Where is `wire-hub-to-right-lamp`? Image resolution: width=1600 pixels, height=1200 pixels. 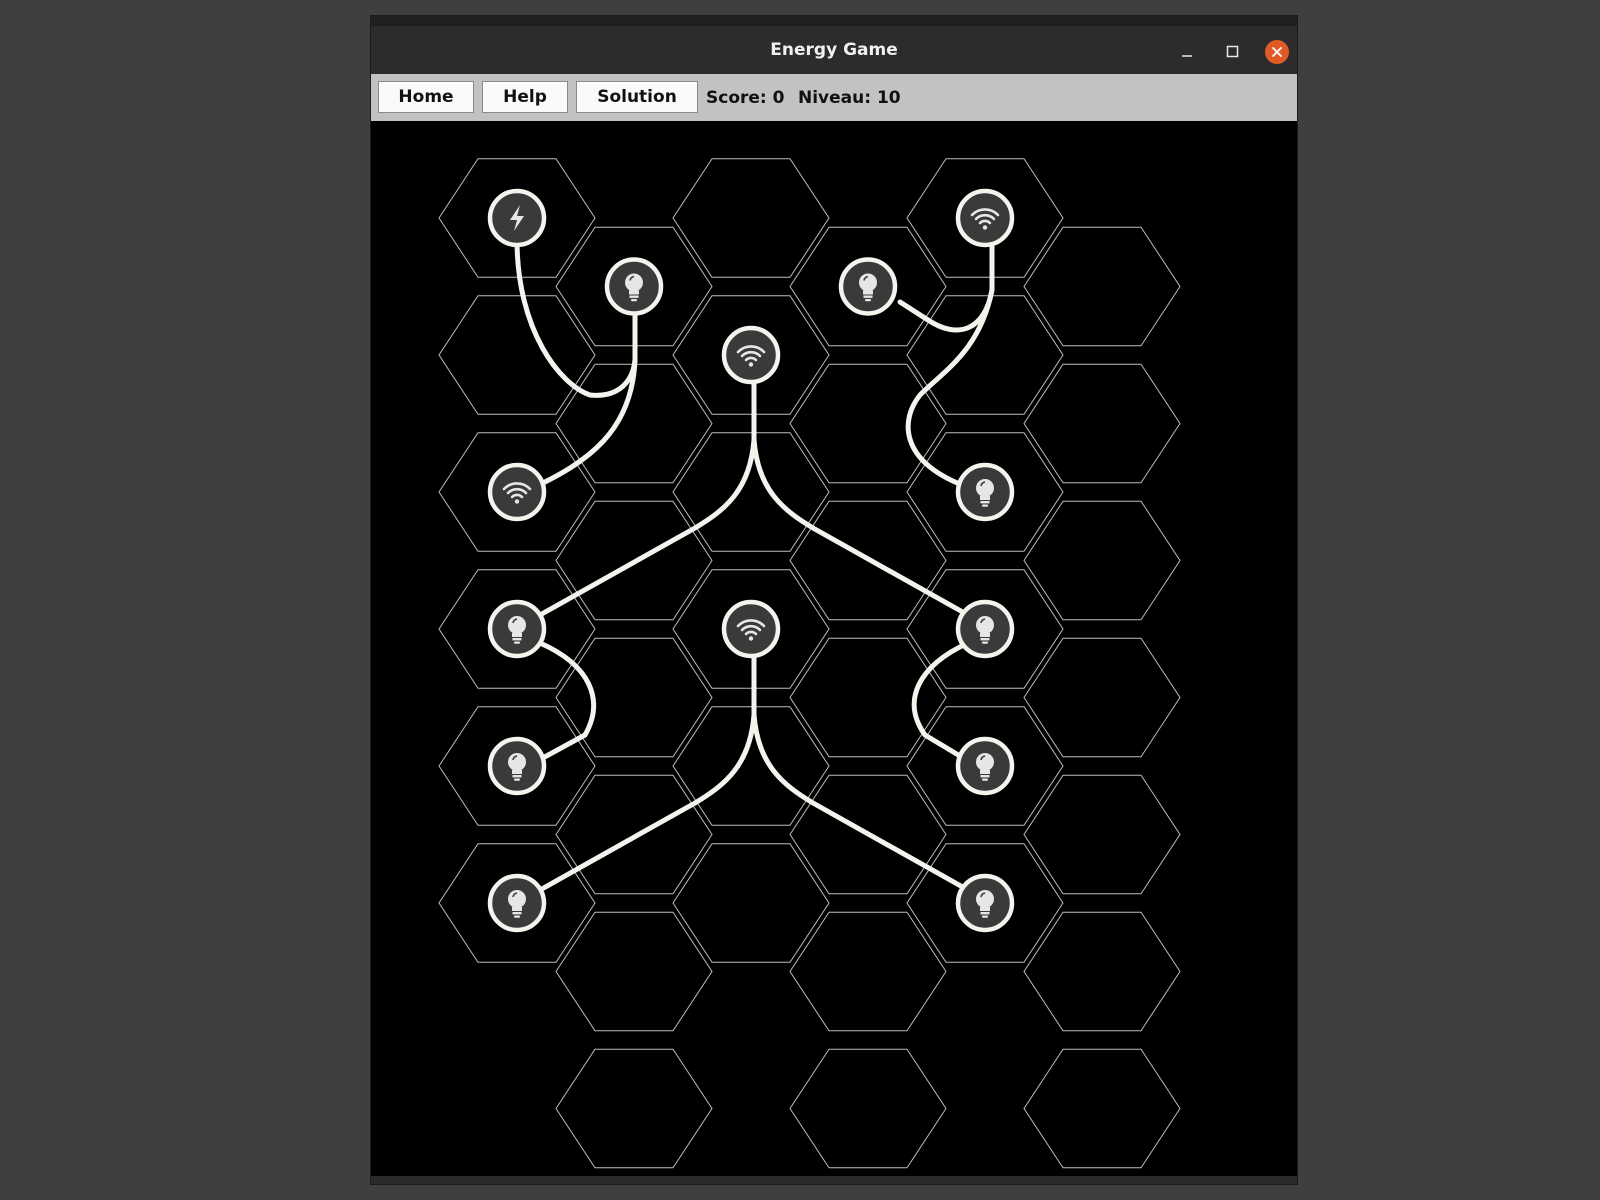
wire-hub-to-right-lamp is located at coordinates (861, 527).